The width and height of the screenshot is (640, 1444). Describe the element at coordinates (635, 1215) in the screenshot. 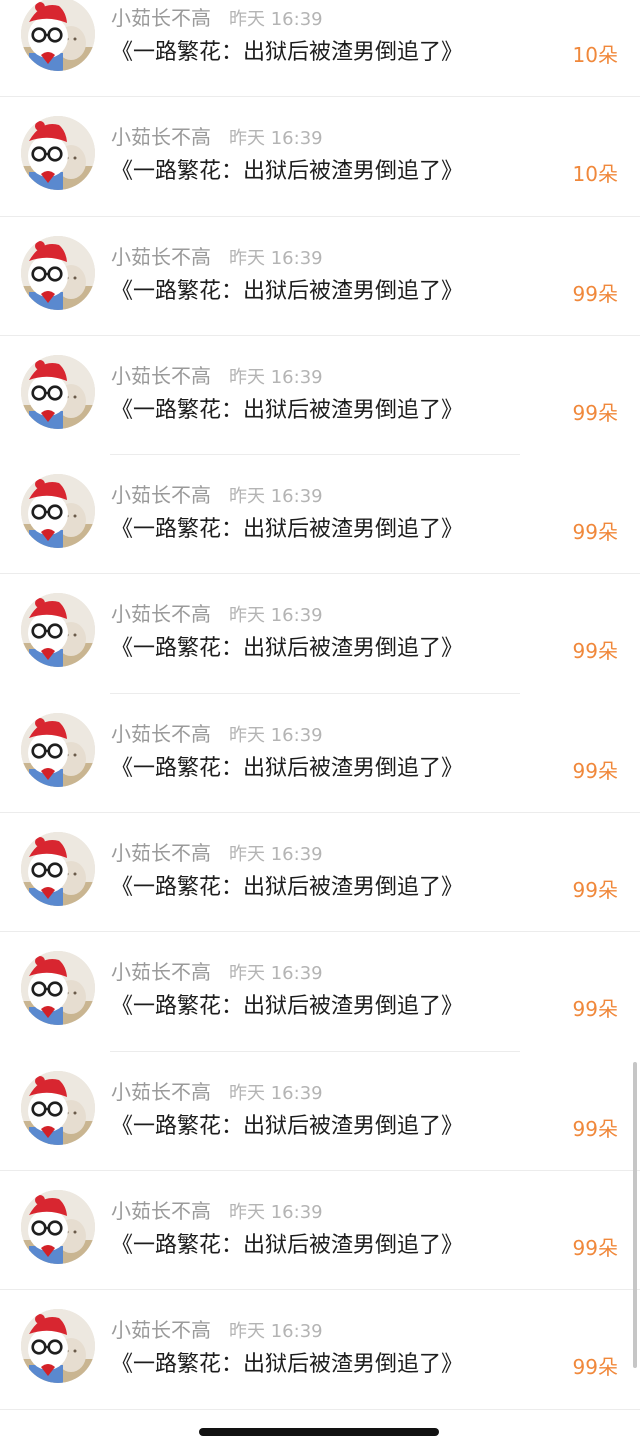

I see `scroll-indicator` at that location.